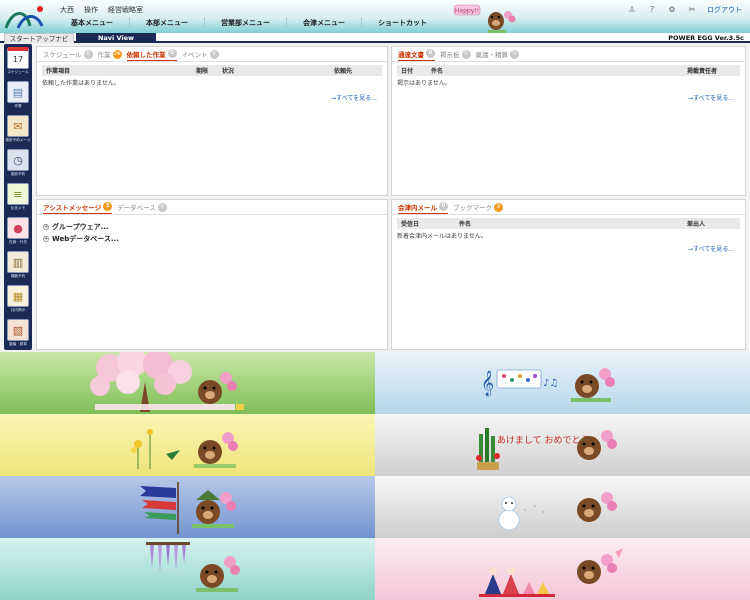 This screenshot has width=750, height=600. Describe the element at coordinates (18, 160) in the screenshot. I see `clock-icon: ◷` at that location.